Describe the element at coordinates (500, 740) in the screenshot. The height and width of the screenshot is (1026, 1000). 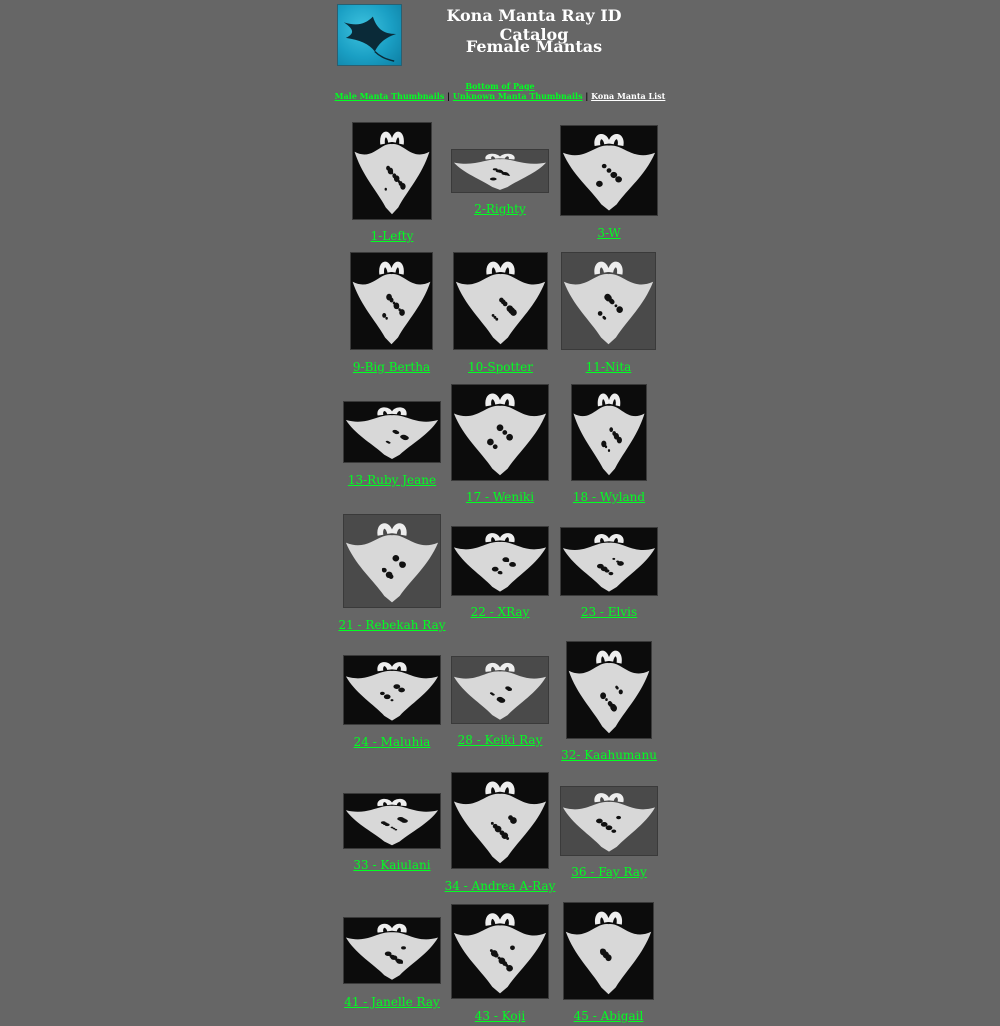
I see `manta-name-link: 28 - Keiki Ray` at that location.